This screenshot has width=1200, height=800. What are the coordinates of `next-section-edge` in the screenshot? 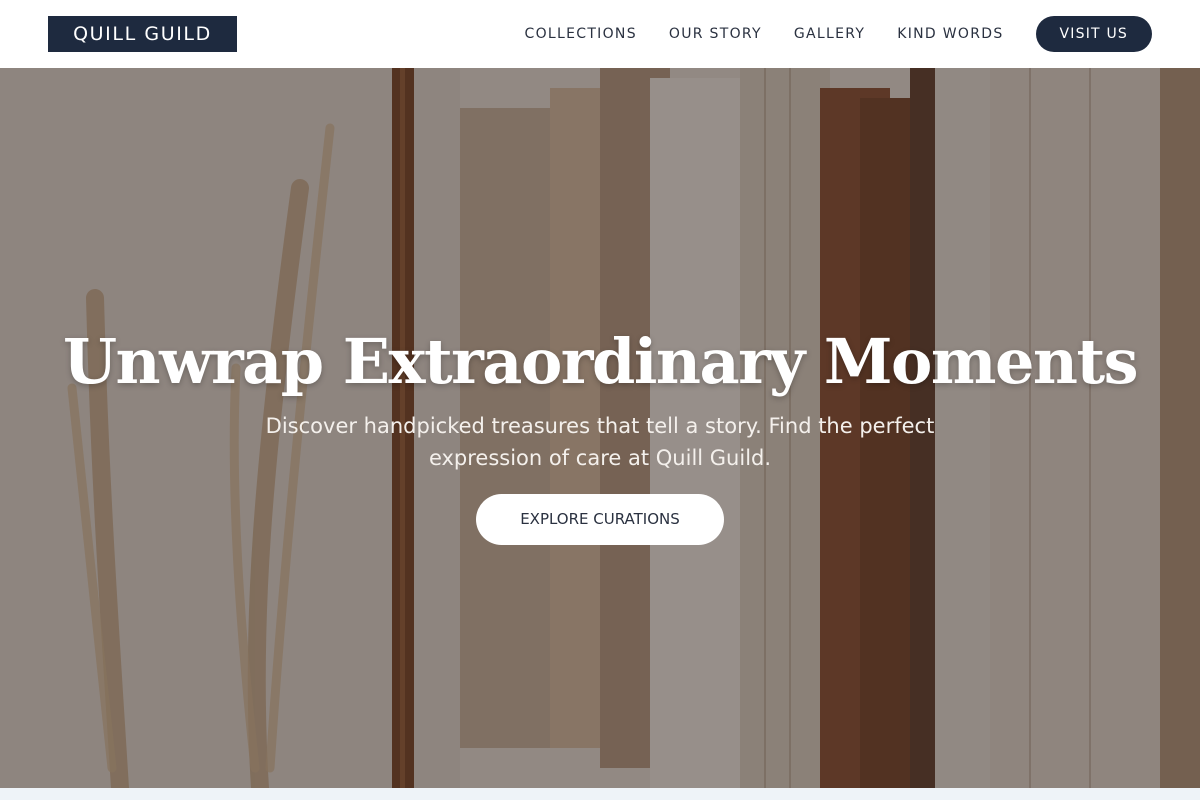 It's located at (600, 794).